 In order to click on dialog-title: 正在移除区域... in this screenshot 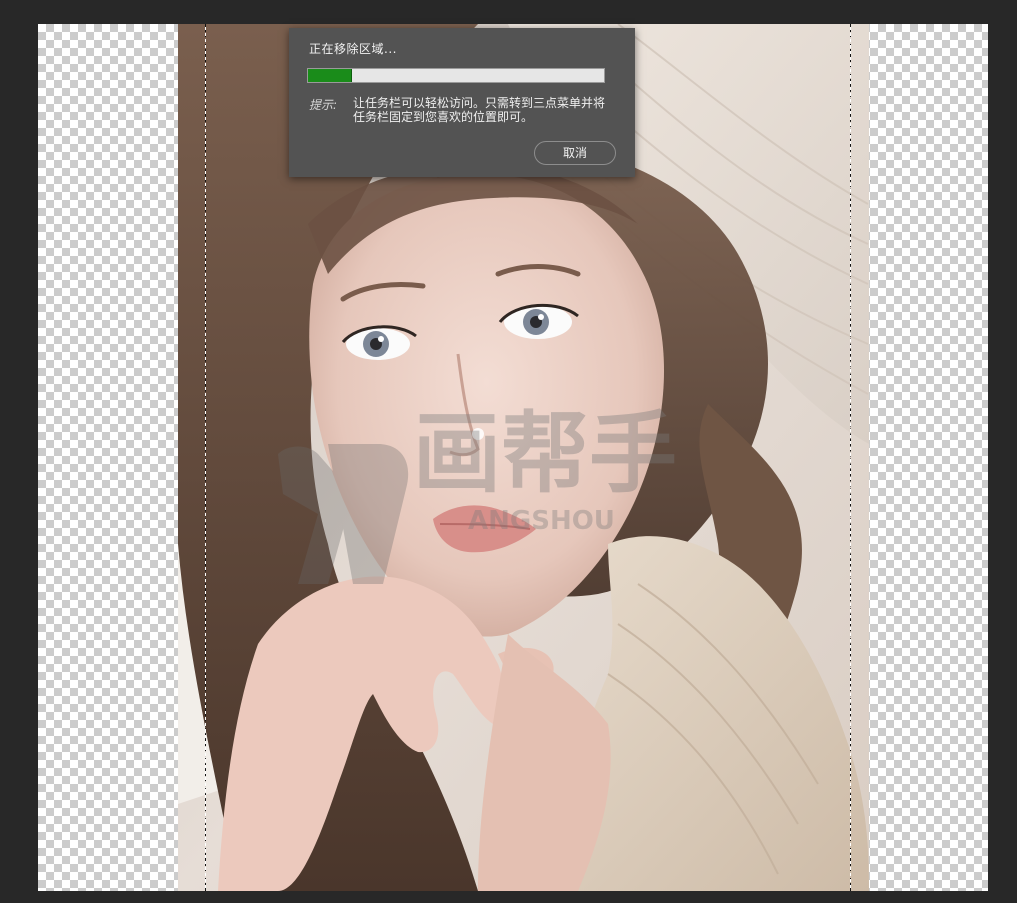, I will do `click(353, 49)`.